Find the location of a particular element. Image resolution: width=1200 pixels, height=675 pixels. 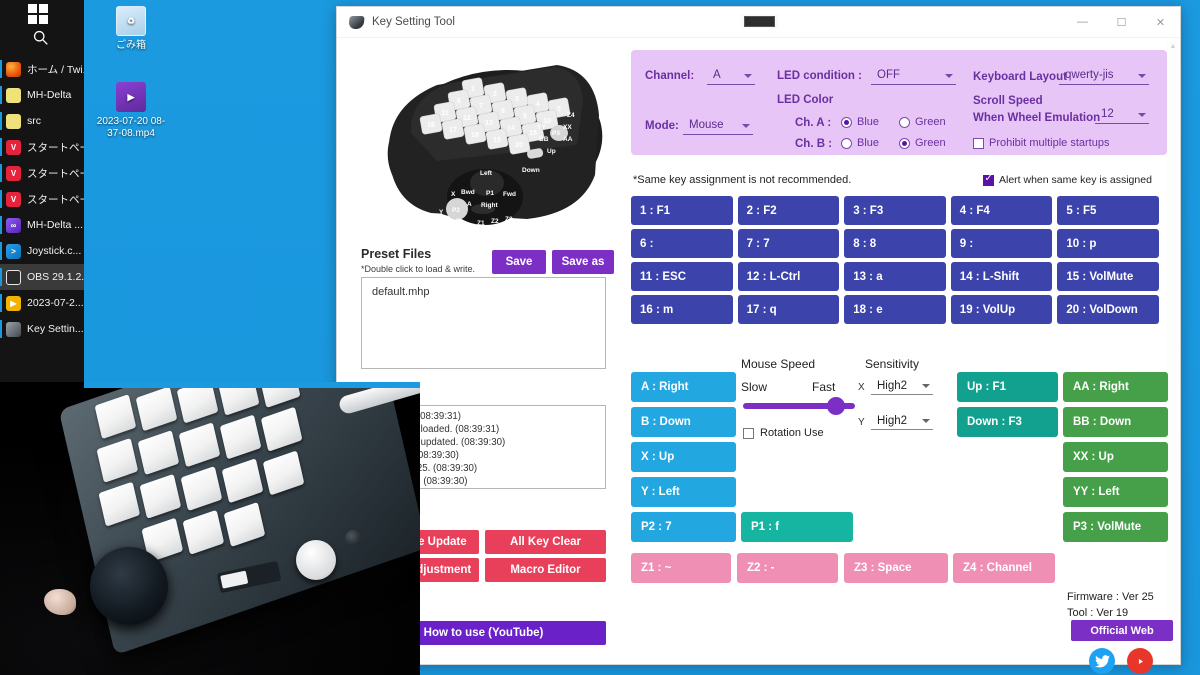

key-button-12: 12 : L-Ctrl is located at coordinates (788, 276).